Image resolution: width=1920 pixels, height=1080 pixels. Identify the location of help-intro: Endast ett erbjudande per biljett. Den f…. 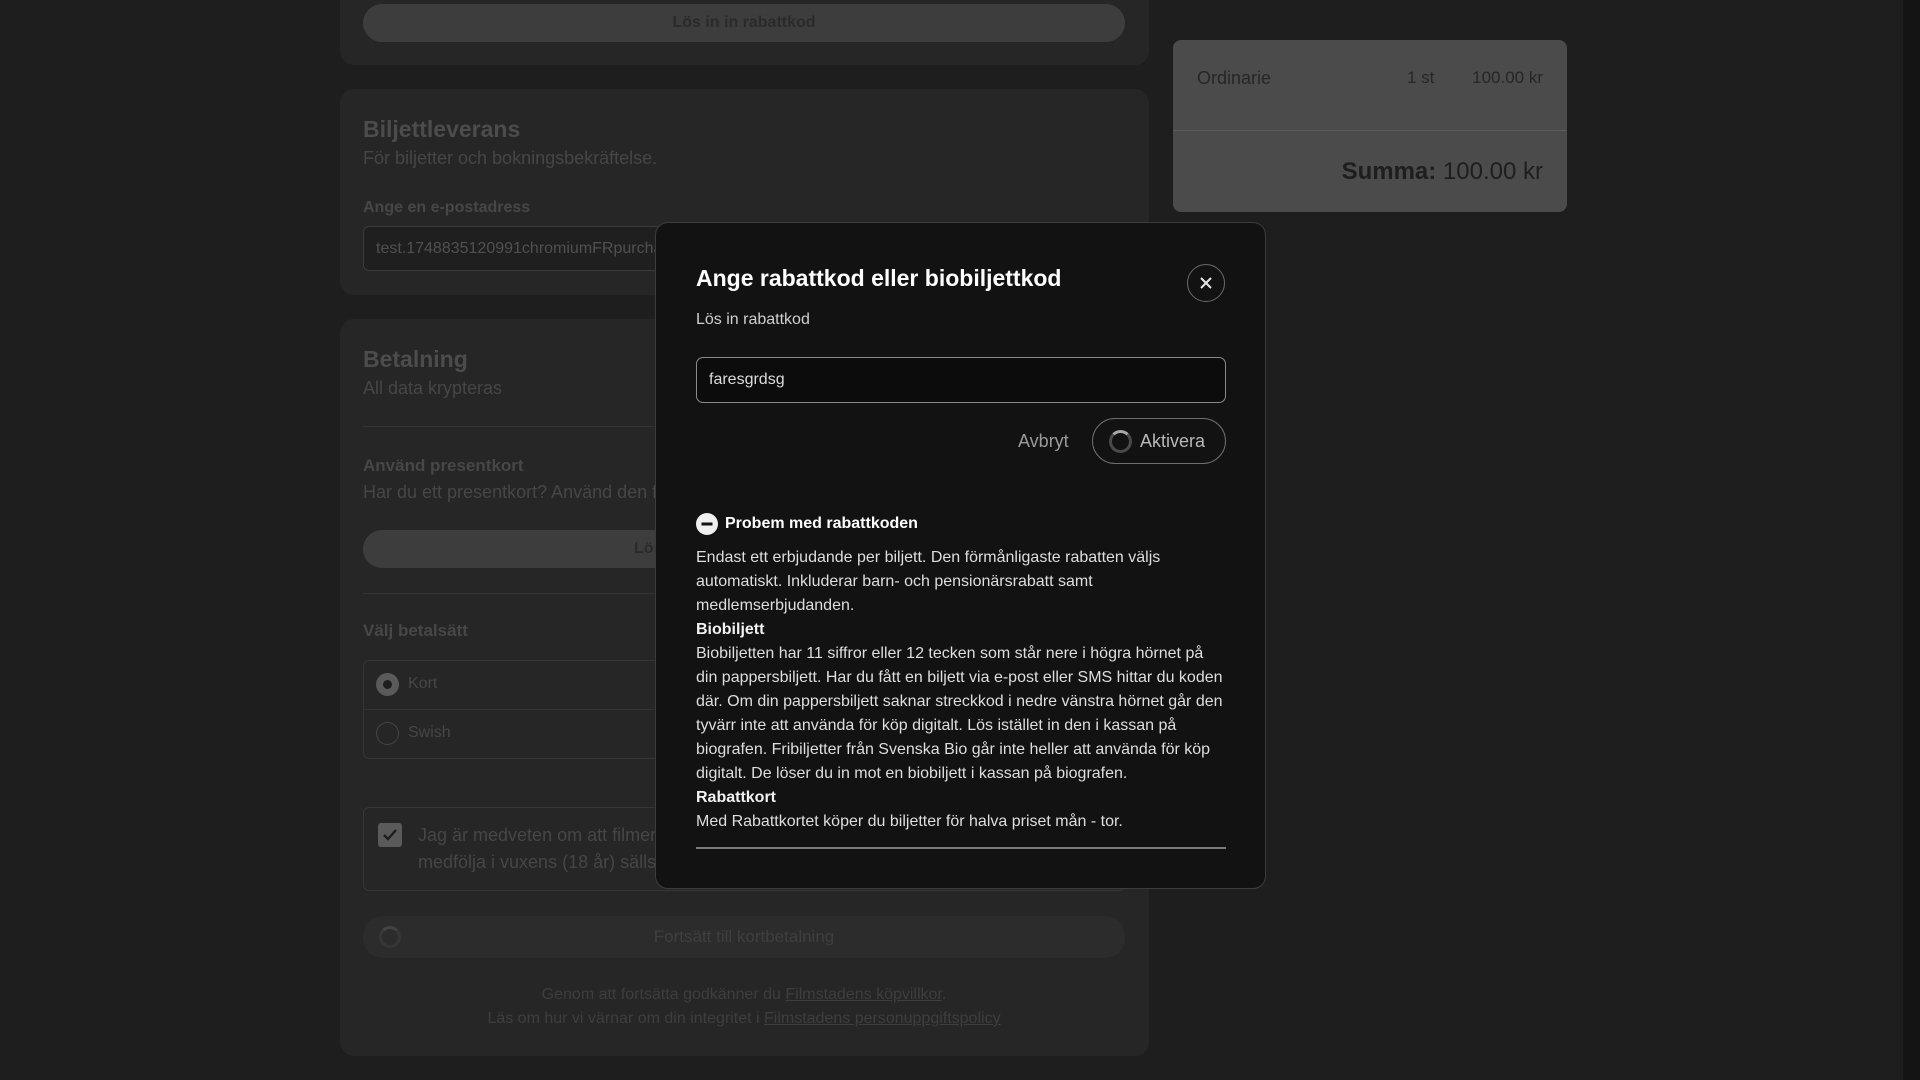
(928, 581).